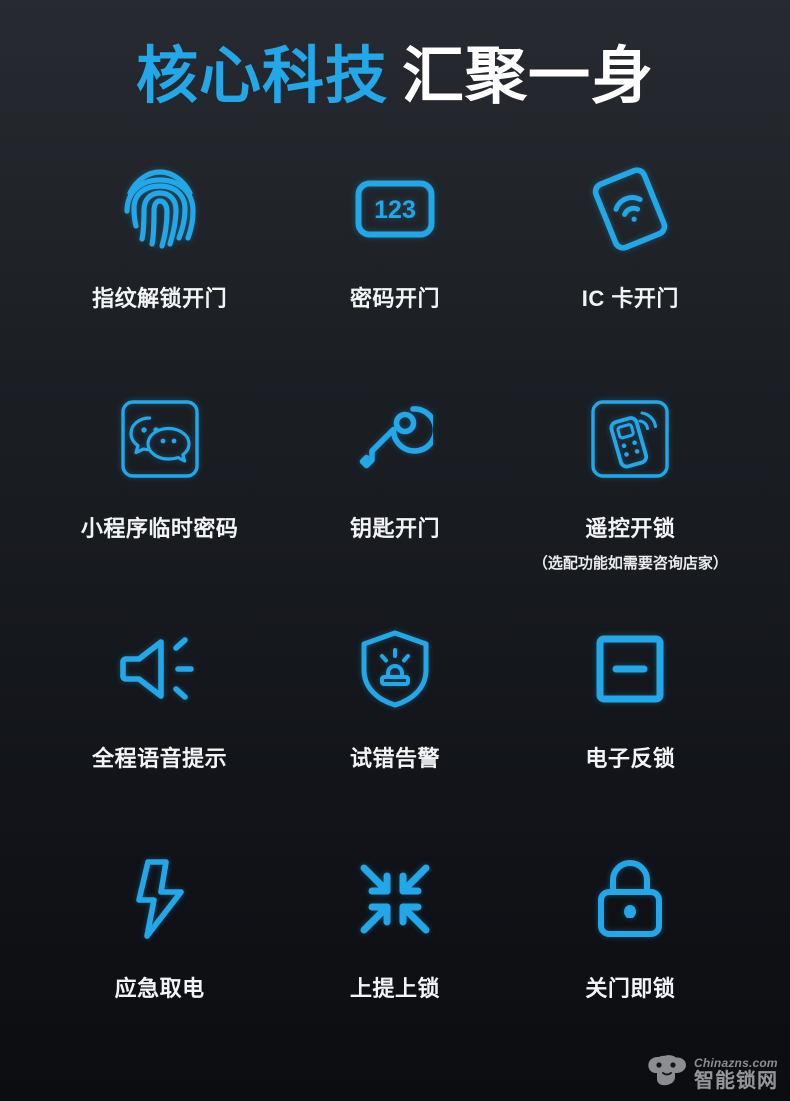 The image size is (790, 1101). Describe the element at coordinates (630, 299) in the screenshot. I see `feature-label: IC 卡开门` at that location.